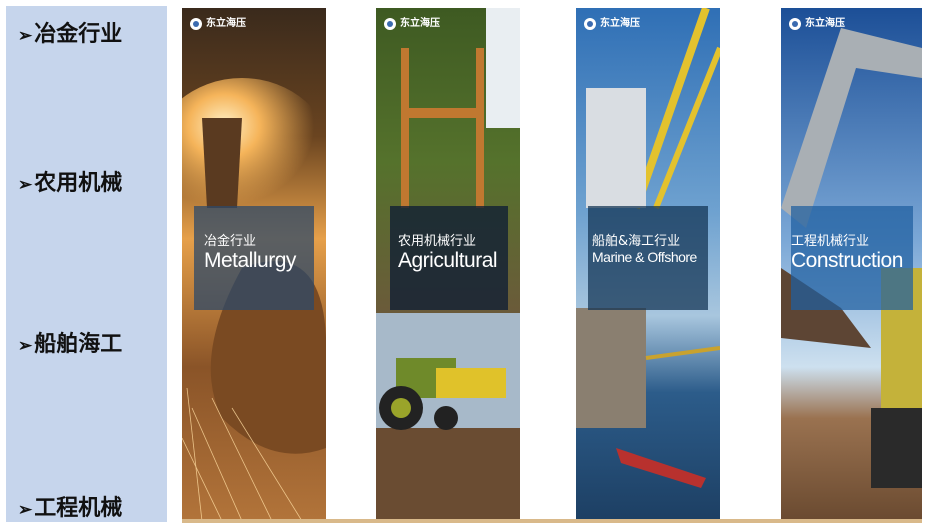  I want to click on sidebar-item-construction: ➢工程机械, so click(70, 506).